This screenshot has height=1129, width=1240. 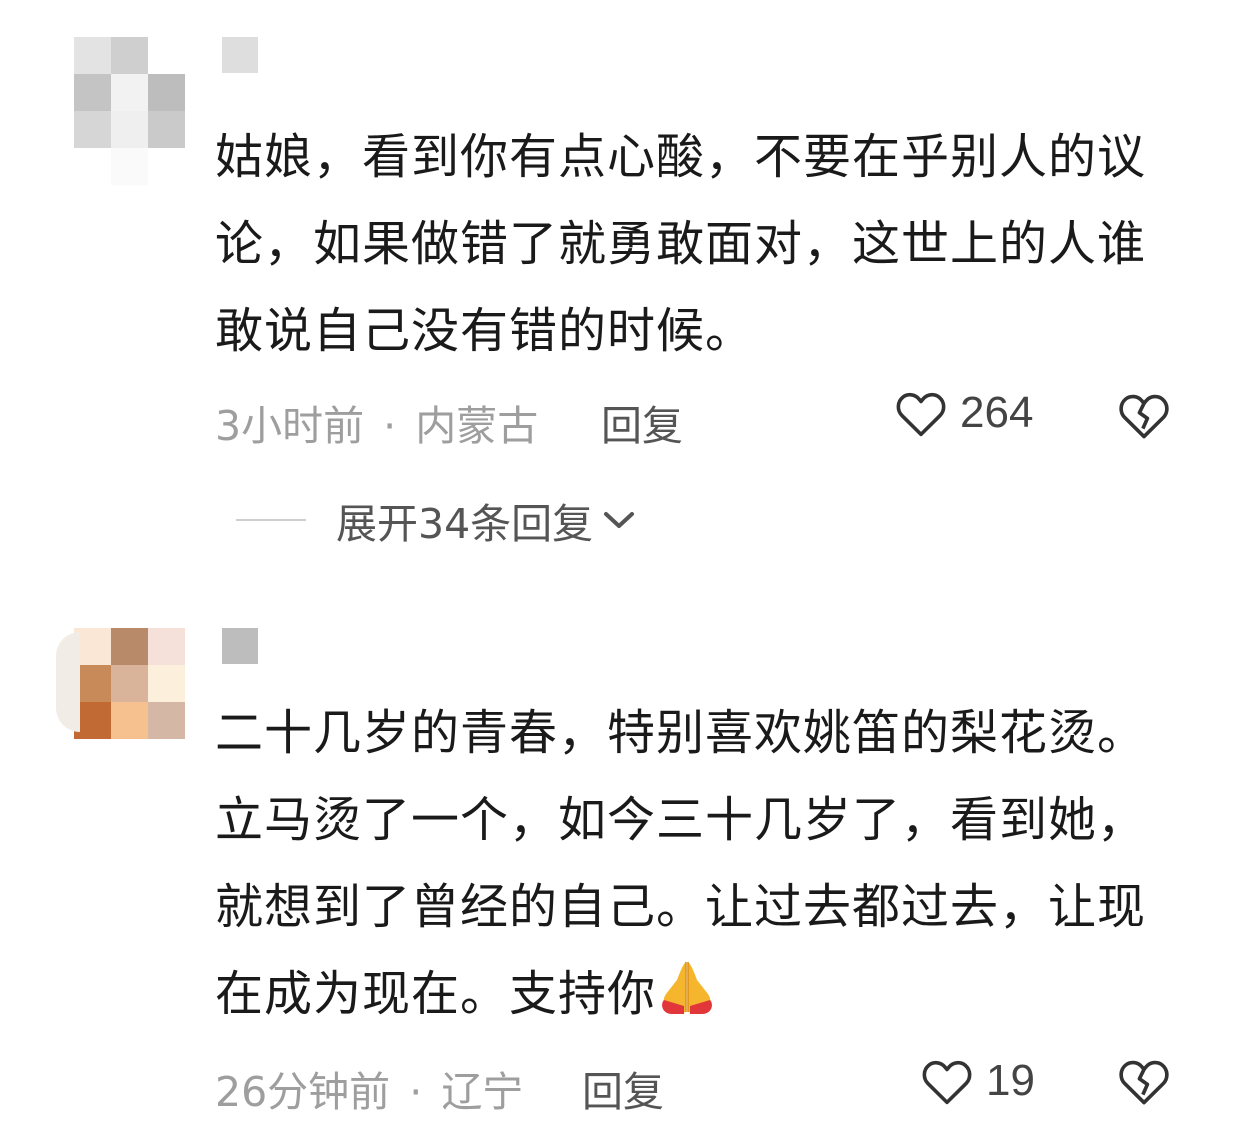 What do you see at coordinates (482, 1092) in the screenshot?
I see `comment-location: 辽宁` at bounding box center [482, 1092].